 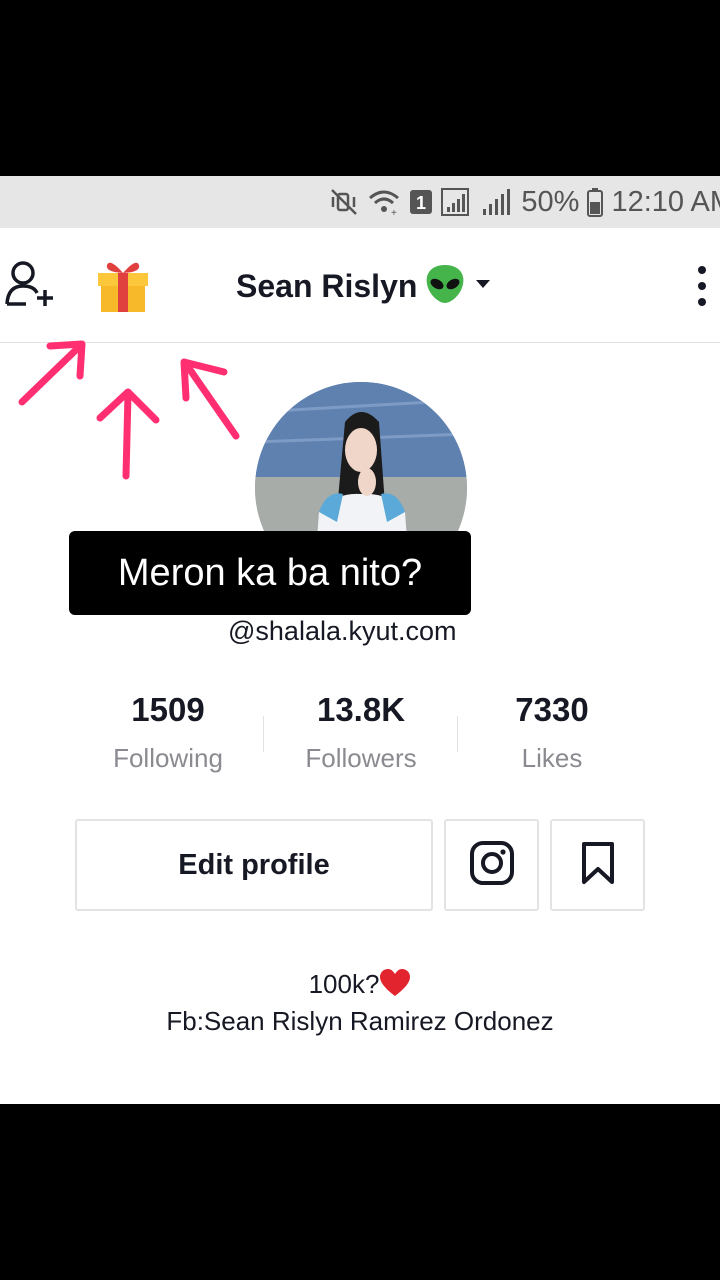 What do you see at coordinates (344, 984) in the screenshot?
I see `bio-text: 100k?` at bounding box center [344, 984].